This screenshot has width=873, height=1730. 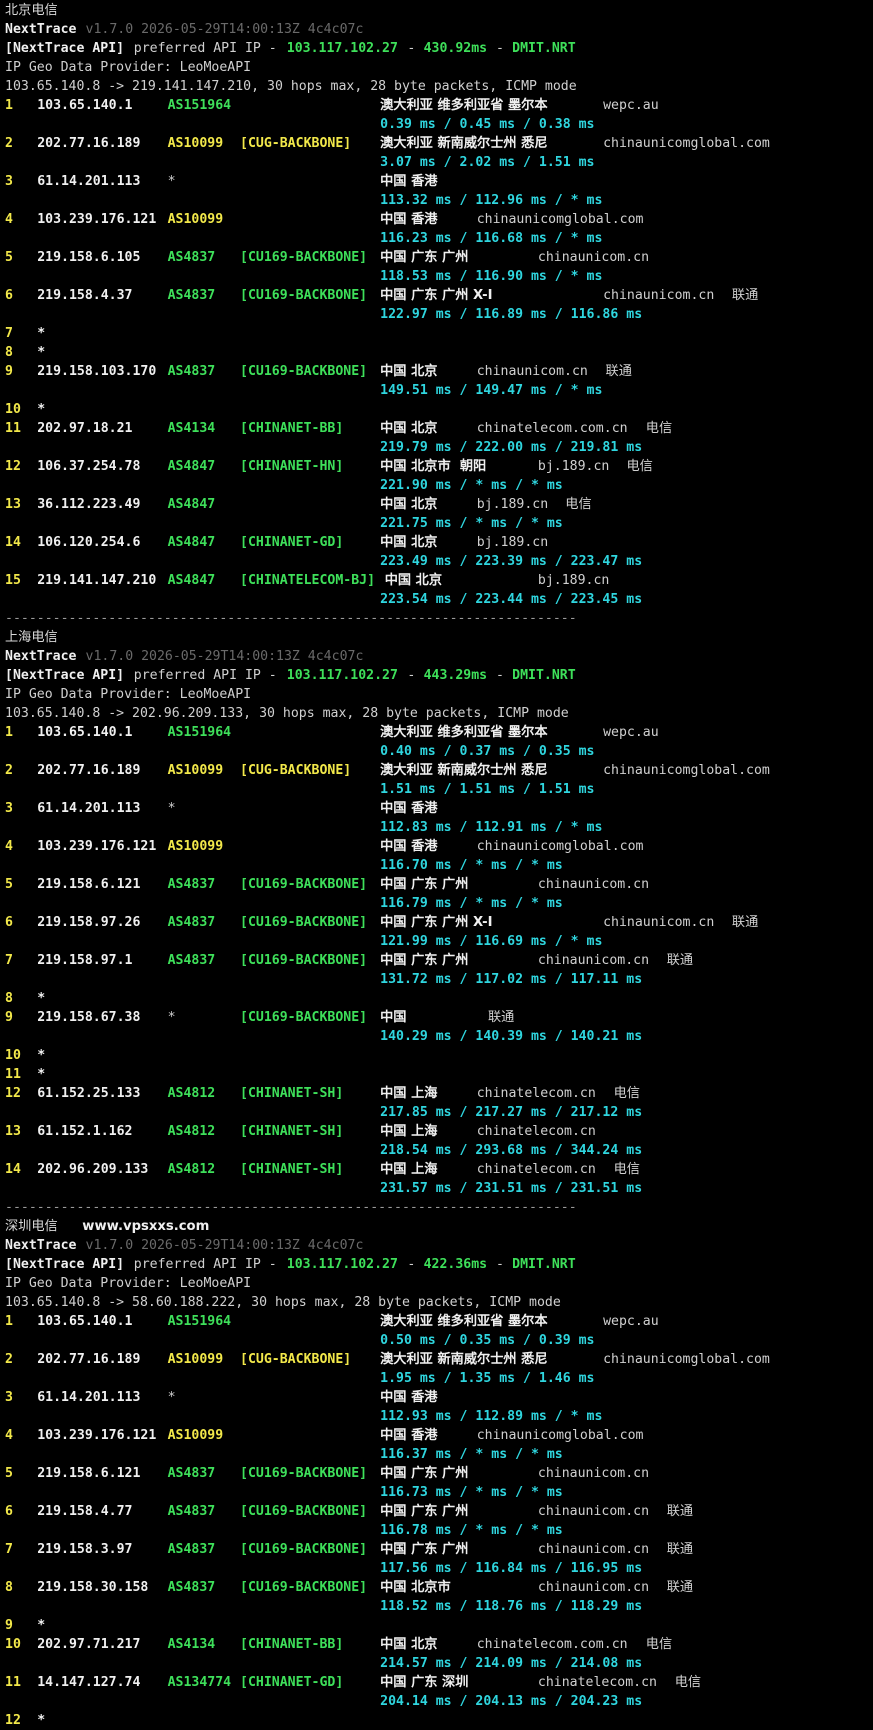 What do you see at coordinates (9, 884) in the screenshot?
I see `hop-number: 5` at bounding box center [9, 884].